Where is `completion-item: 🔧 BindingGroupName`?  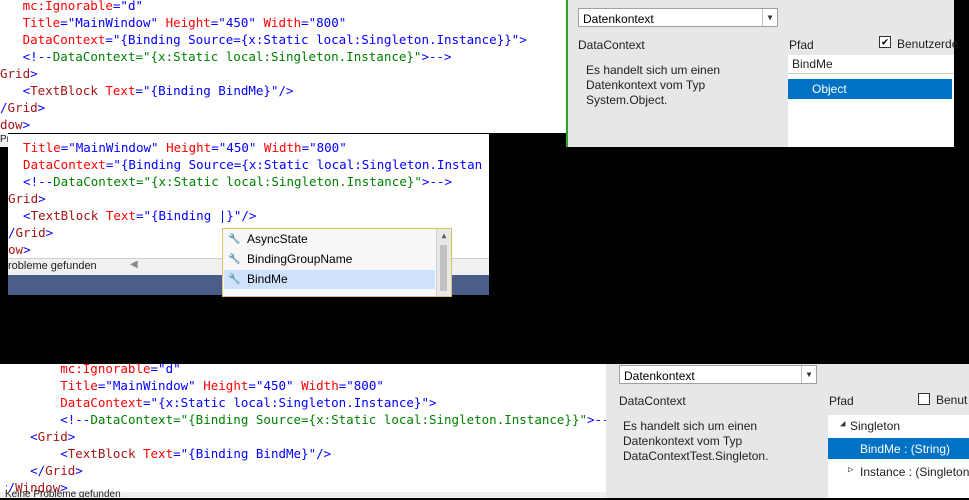 completion-item: 🔧 BindingGroupName is located at coordinates (329, 259).